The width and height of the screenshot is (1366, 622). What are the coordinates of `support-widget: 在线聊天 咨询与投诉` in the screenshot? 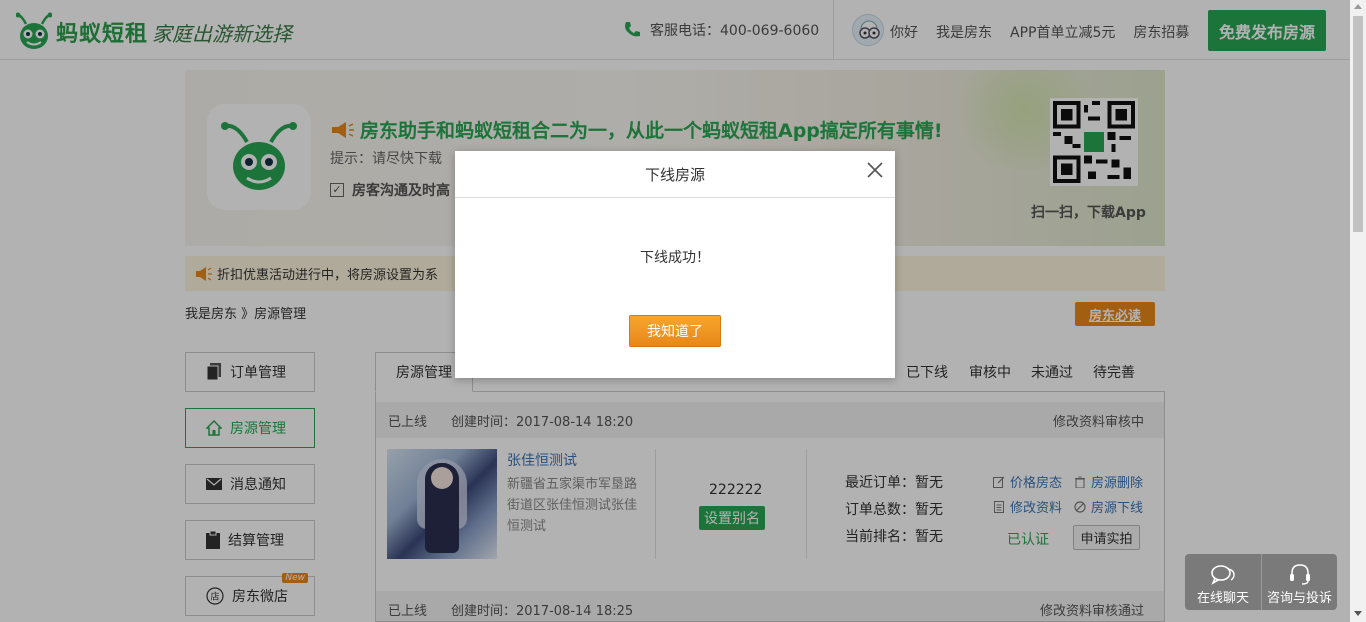 It's located at (1261, 582).